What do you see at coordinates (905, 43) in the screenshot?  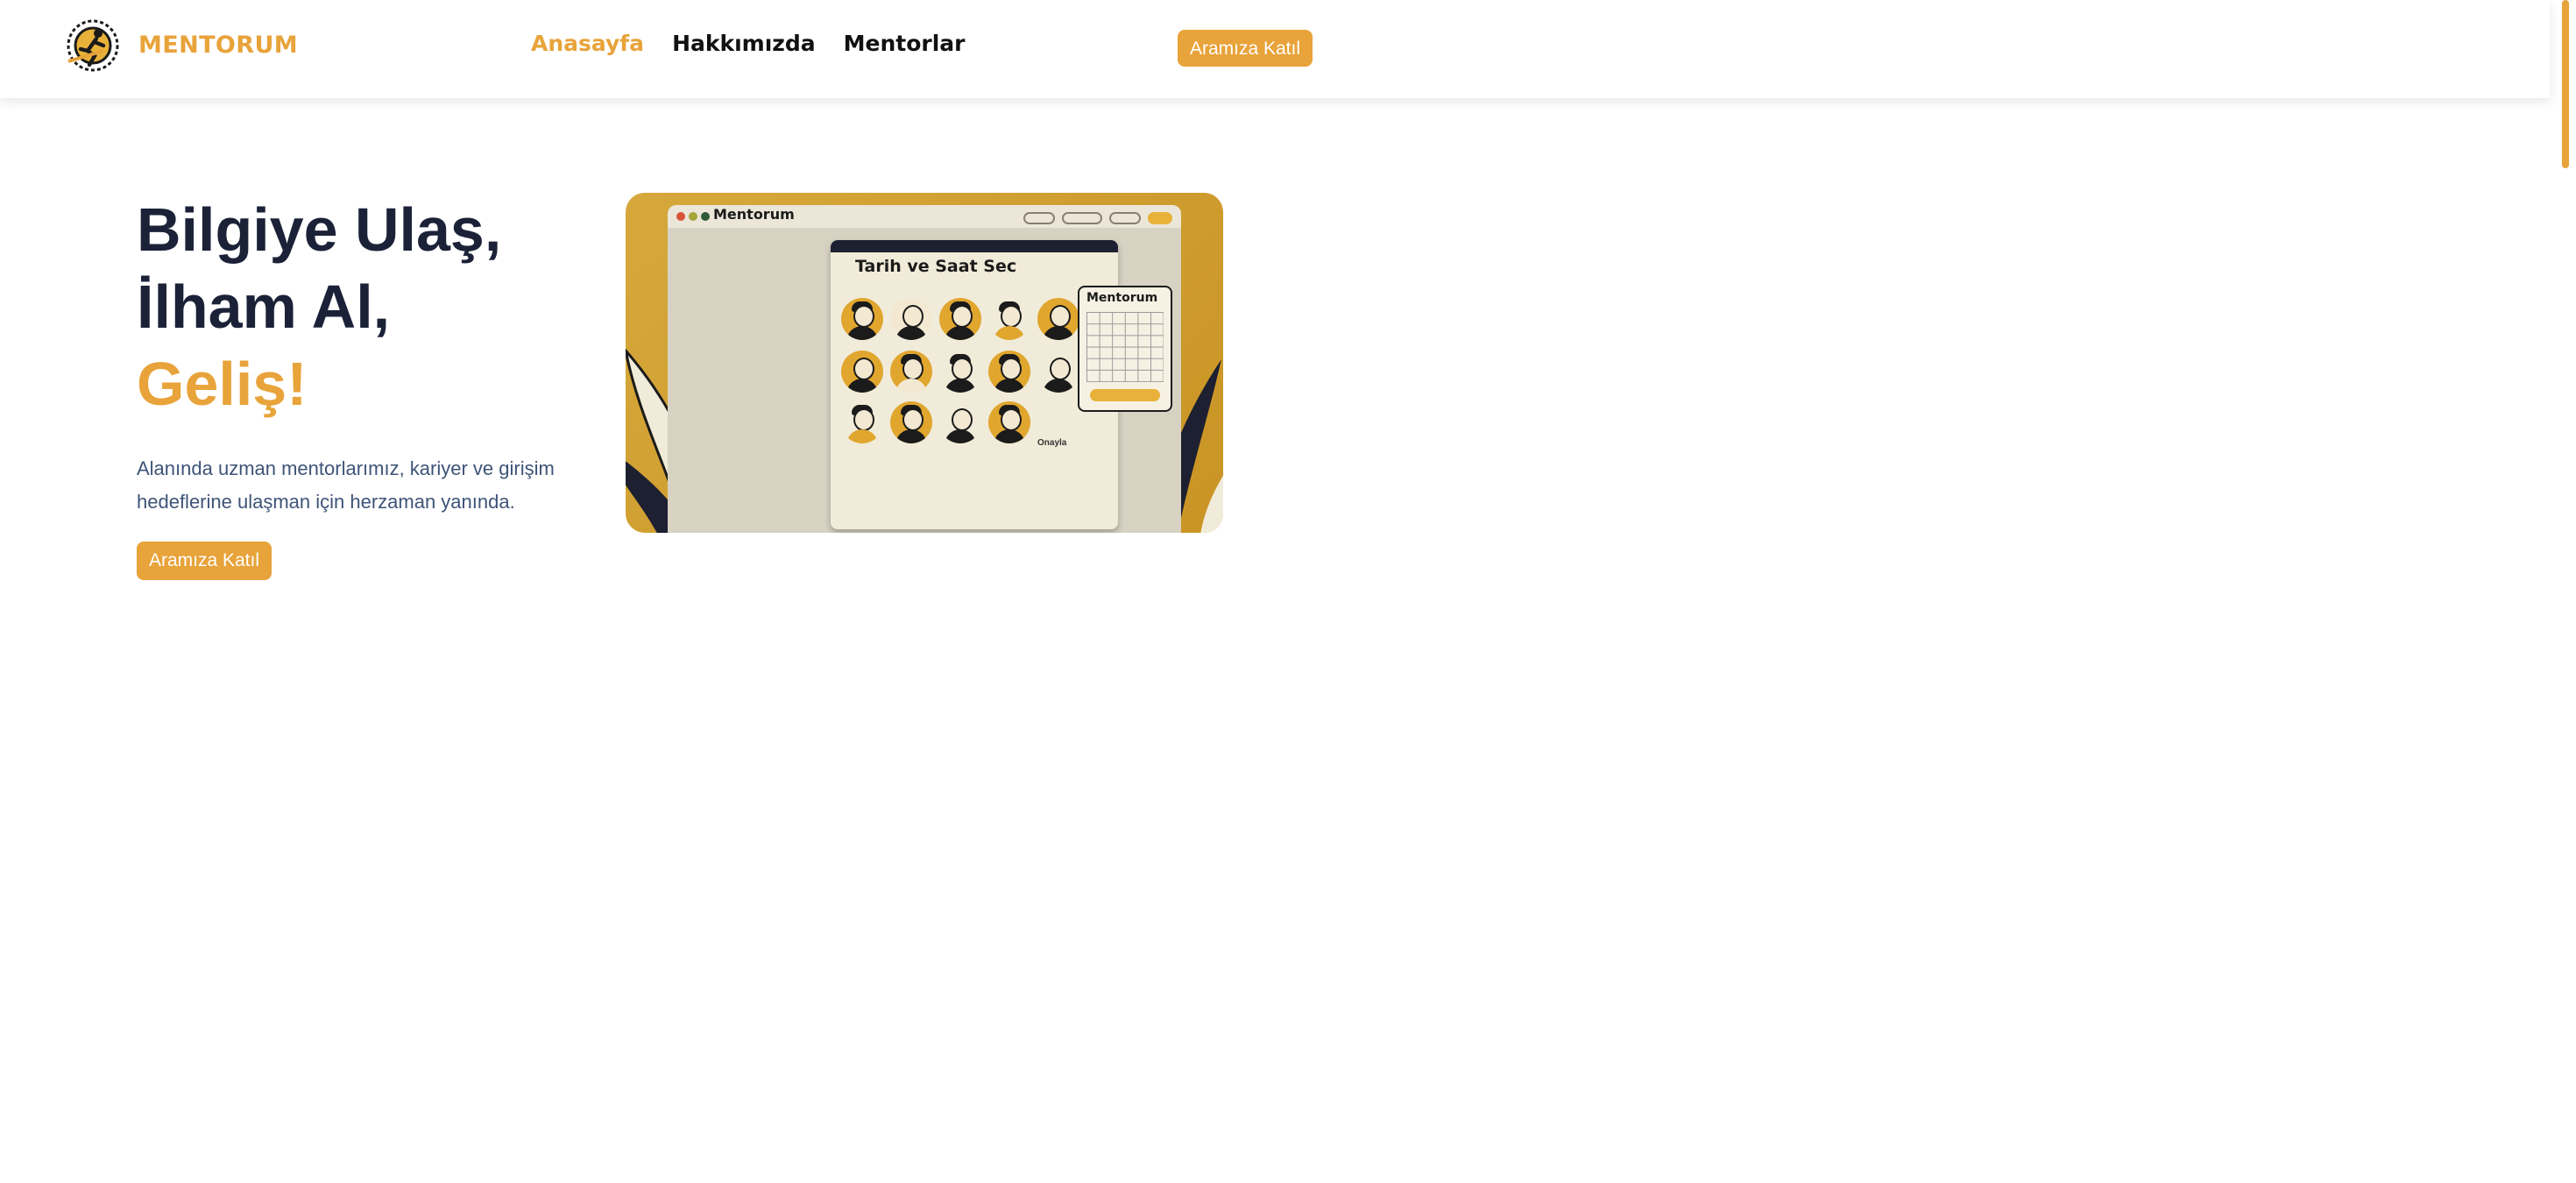 I see `nav-link-mentorlar: Mentorlar` at bounding box center [905, 43].